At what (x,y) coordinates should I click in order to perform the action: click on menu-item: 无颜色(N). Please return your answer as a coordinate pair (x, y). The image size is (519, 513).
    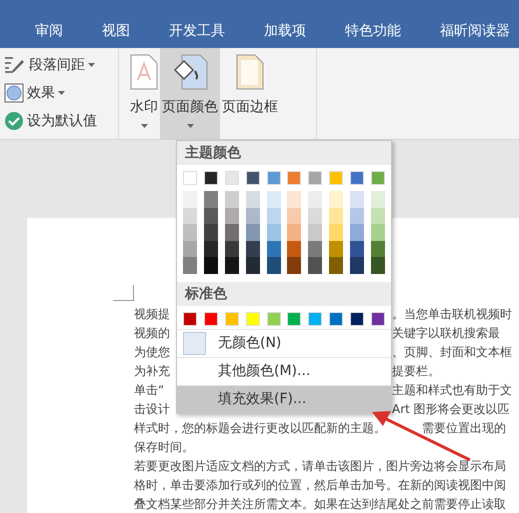
    Looking at the image, I should click on (284, 342).